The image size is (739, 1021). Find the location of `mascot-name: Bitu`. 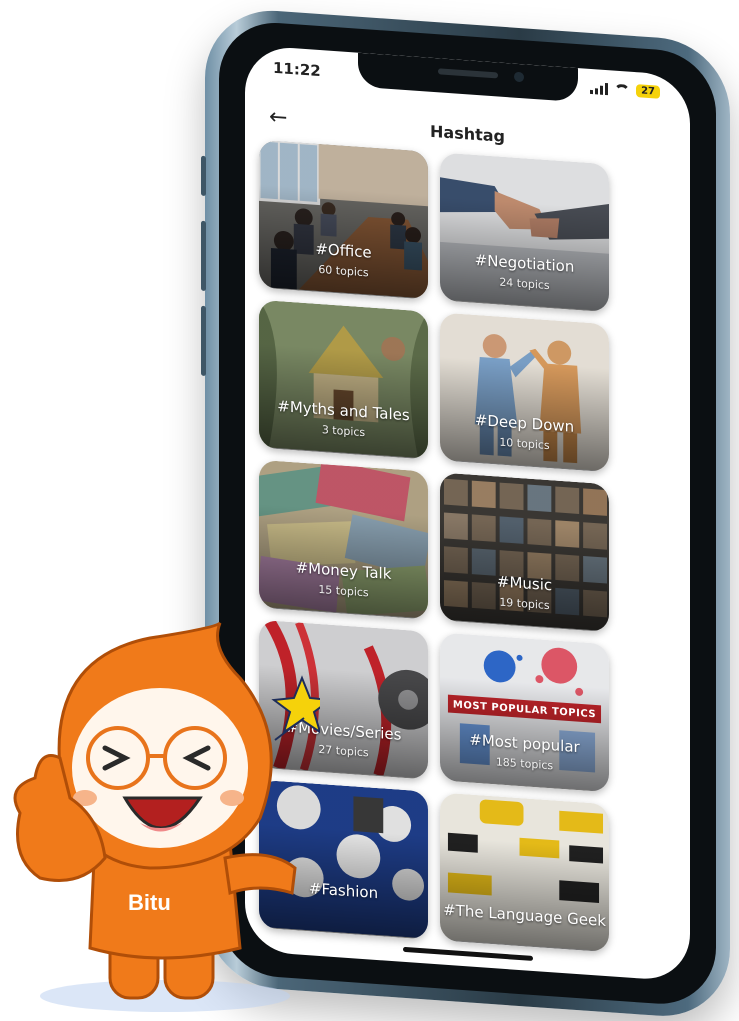

mascot-name: Bitu is located at coordinates (149, 902).